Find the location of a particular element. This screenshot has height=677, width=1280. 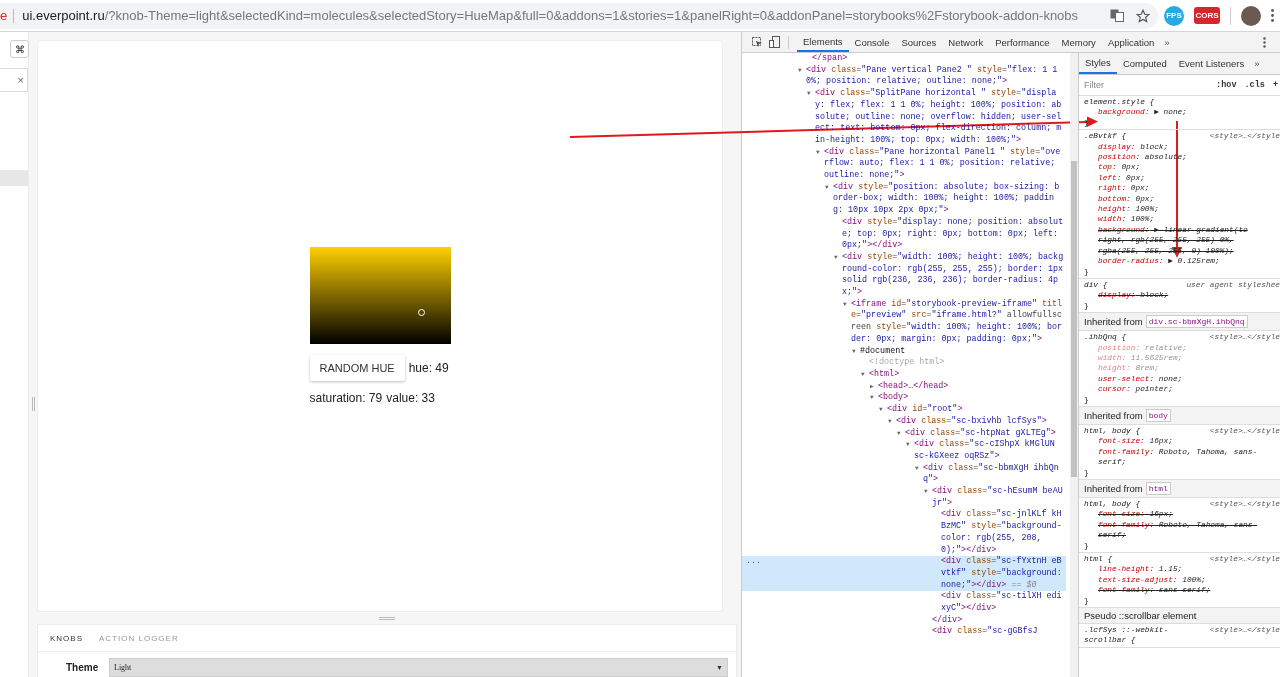

security-indicator: e is located at coordinates (4, 15).